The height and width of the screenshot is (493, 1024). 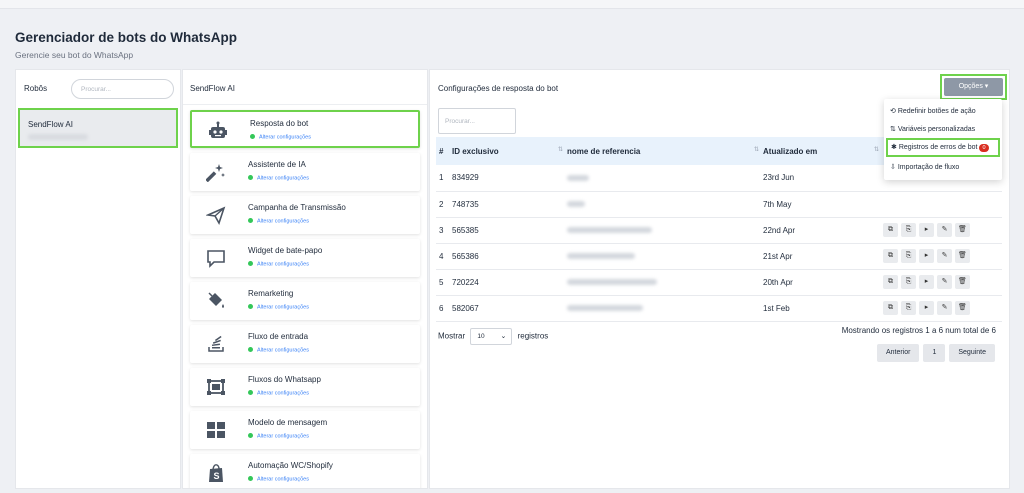 I want to click on feature-title: Fluxos do Whatsapp, so click(x=284, y=379).